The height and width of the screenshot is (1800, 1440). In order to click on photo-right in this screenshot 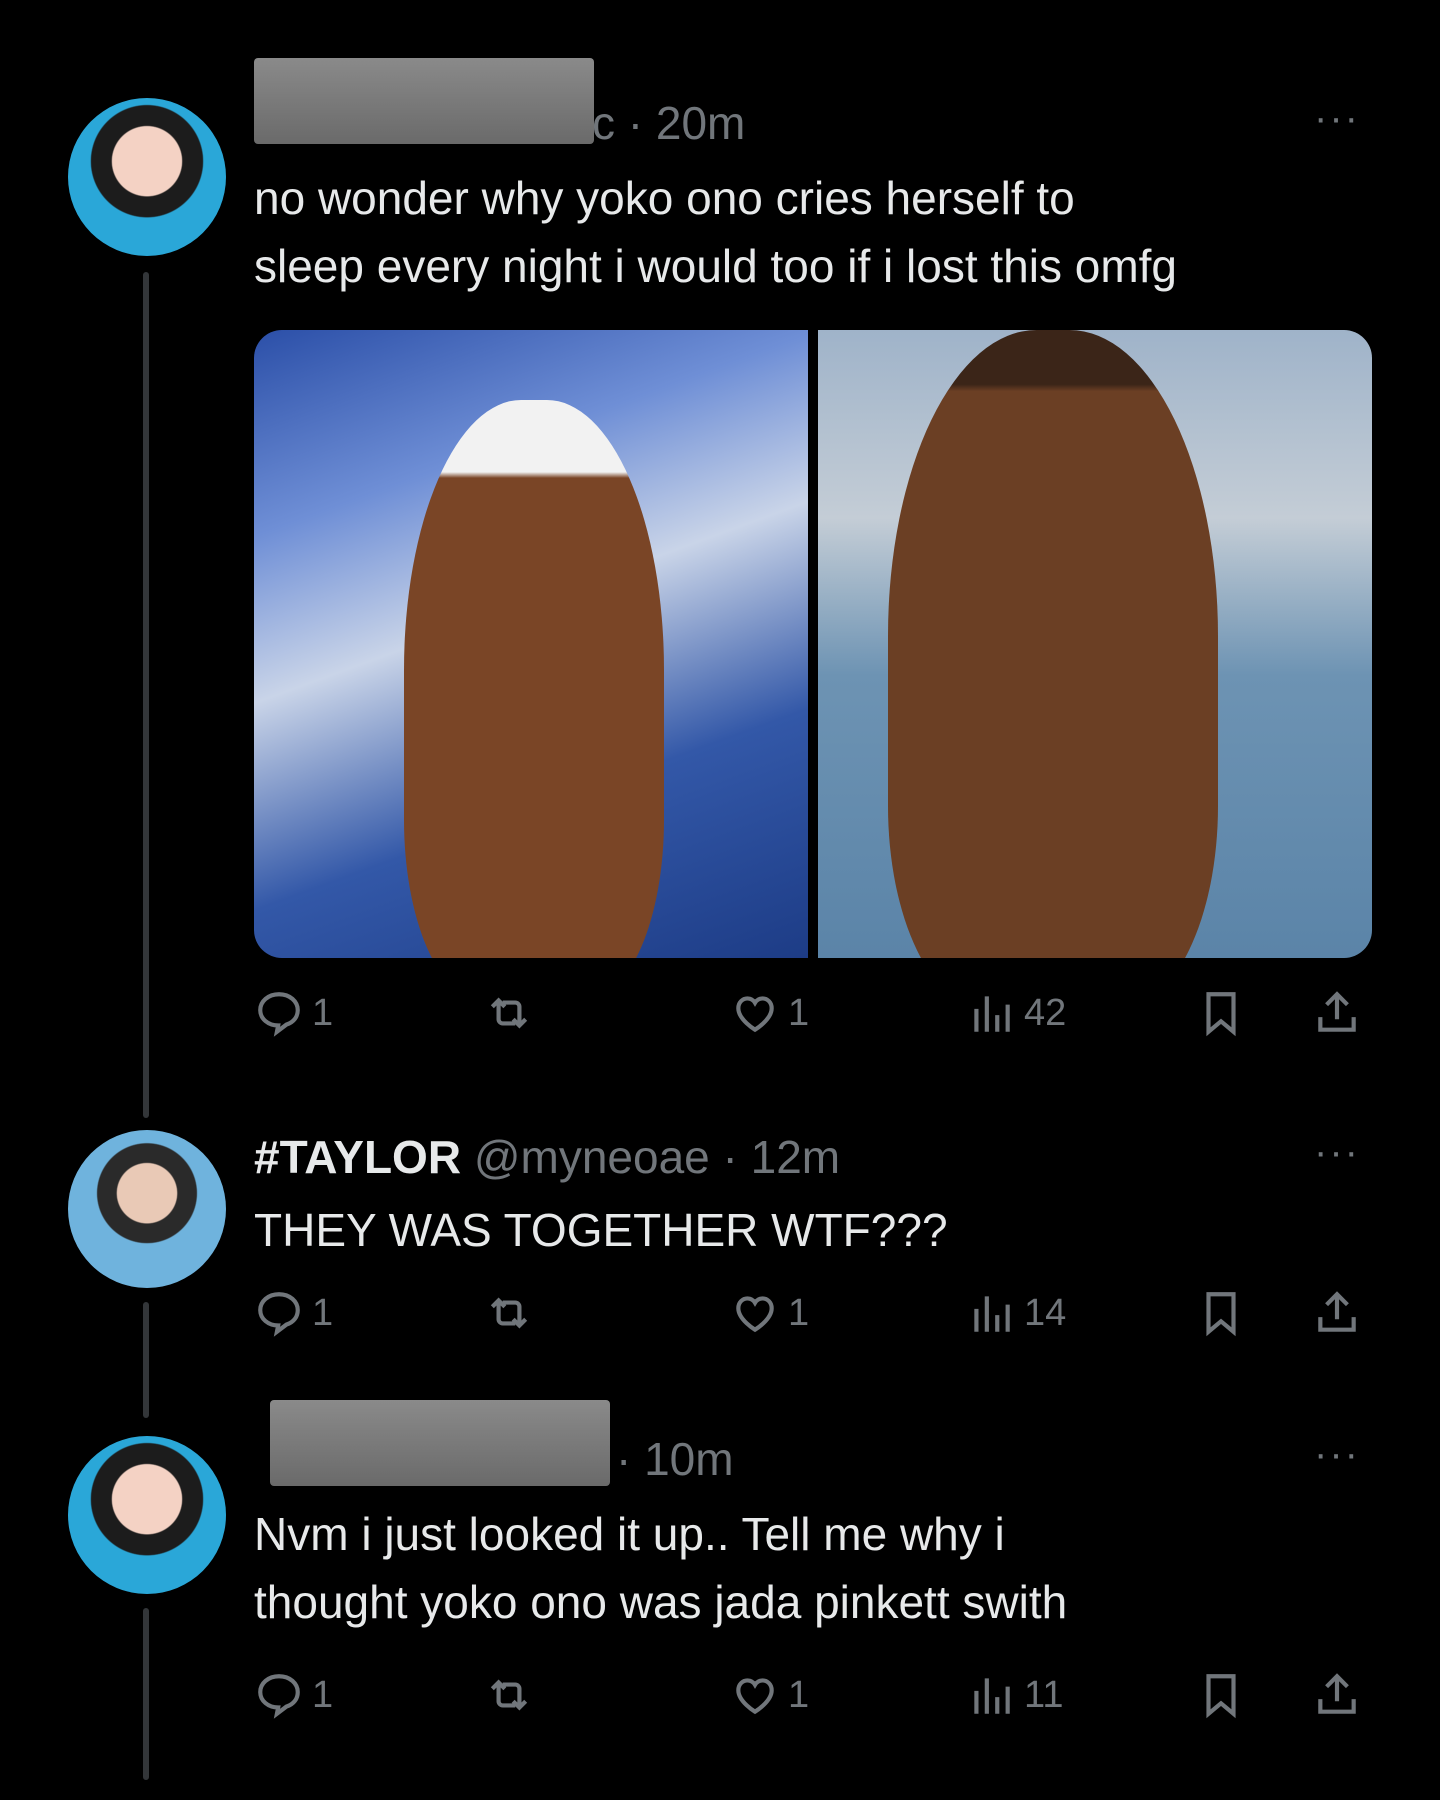, I will do `click(1095, 644)`.